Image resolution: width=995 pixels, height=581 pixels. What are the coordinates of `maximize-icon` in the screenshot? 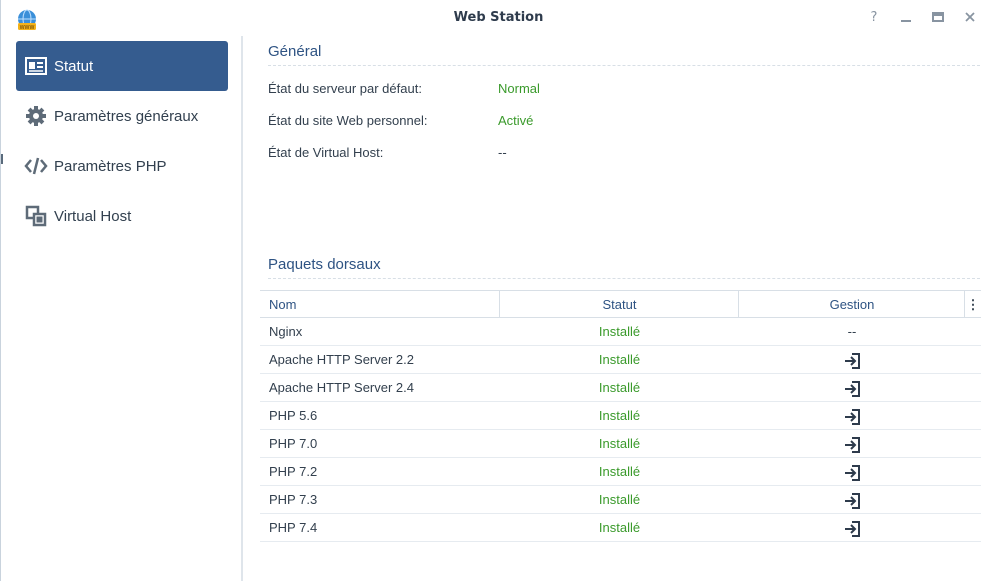 It's located at (938, 18).